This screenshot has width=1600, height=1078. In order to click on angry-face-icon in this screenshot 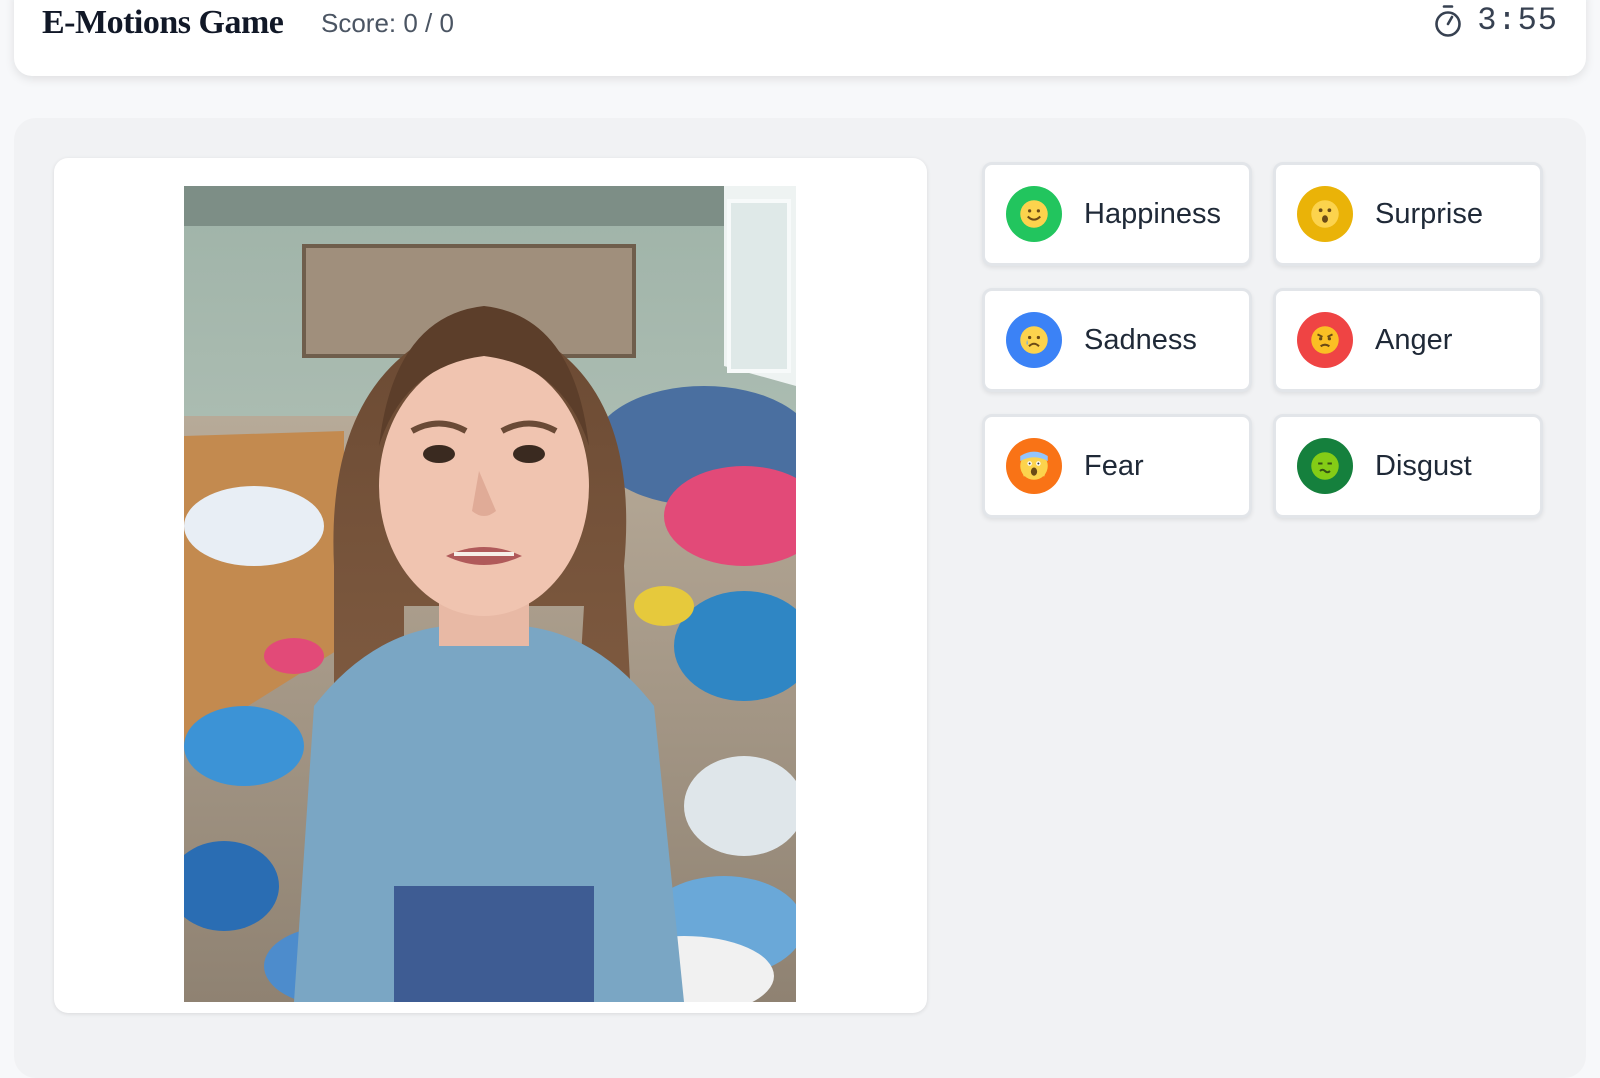, I will do `click(1325, 340)`.